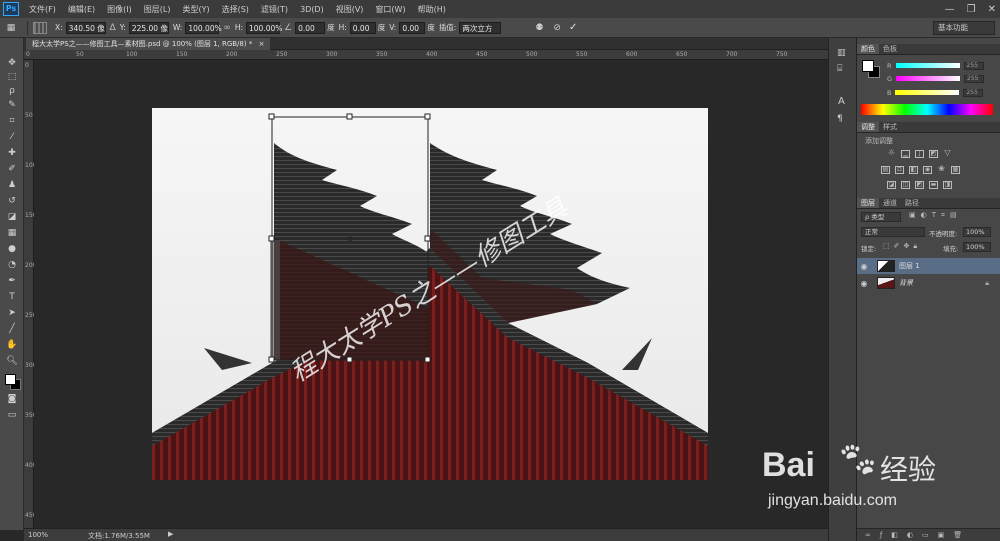 Image resolution: width=1000 pixels, height=541 pixels. What do you see at coordinates (12, 77) in the screenshot?
I see `marquee-tool-icon: ⬚` at bounding box center [12, 77].